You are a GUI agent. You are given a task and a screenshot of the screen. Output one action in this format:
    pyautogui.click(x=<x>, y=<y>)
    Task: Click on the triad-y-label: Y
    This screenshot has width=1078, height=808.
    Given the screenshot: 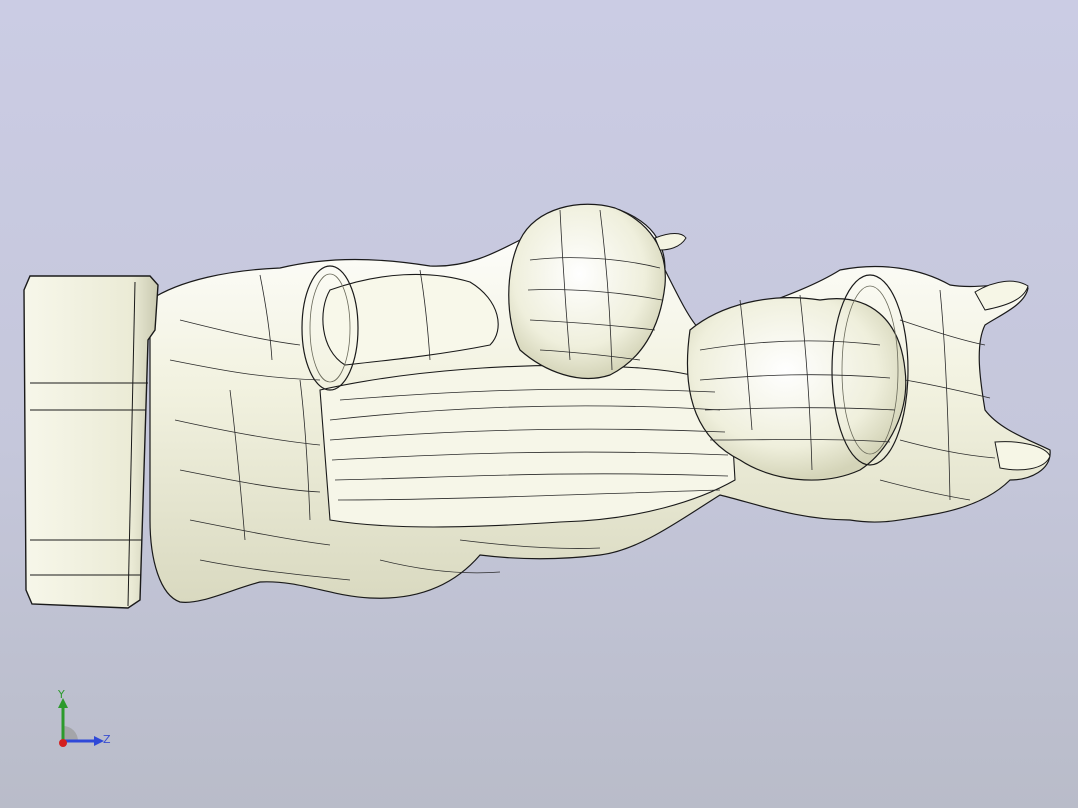 What is the action you would take?
    pyautogui.click(x=61, y=694)
    